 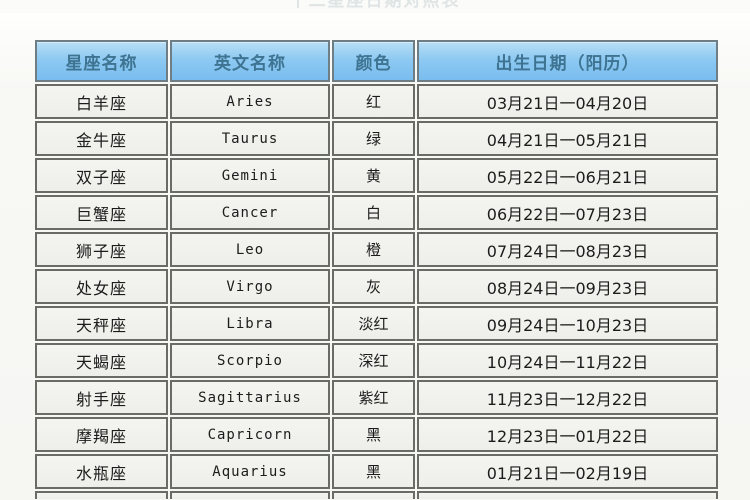 I want to click on cell-color: 深红, so click(x=373, y=360).